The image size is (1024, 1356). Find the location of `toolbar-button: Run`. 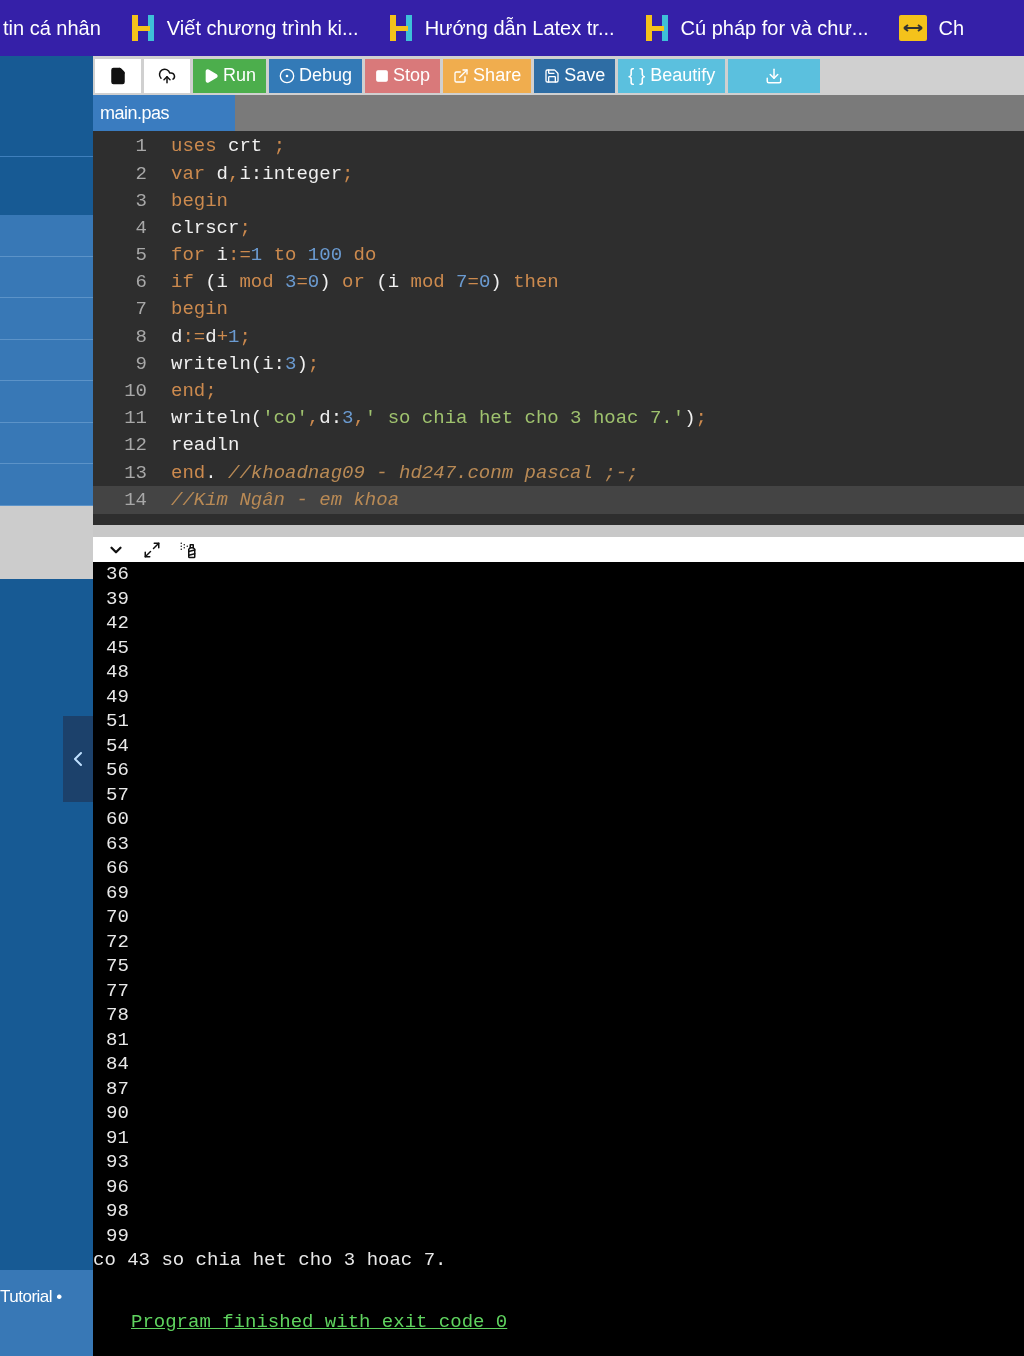

toolbar-button: Run is located at coordinates (230, 75).